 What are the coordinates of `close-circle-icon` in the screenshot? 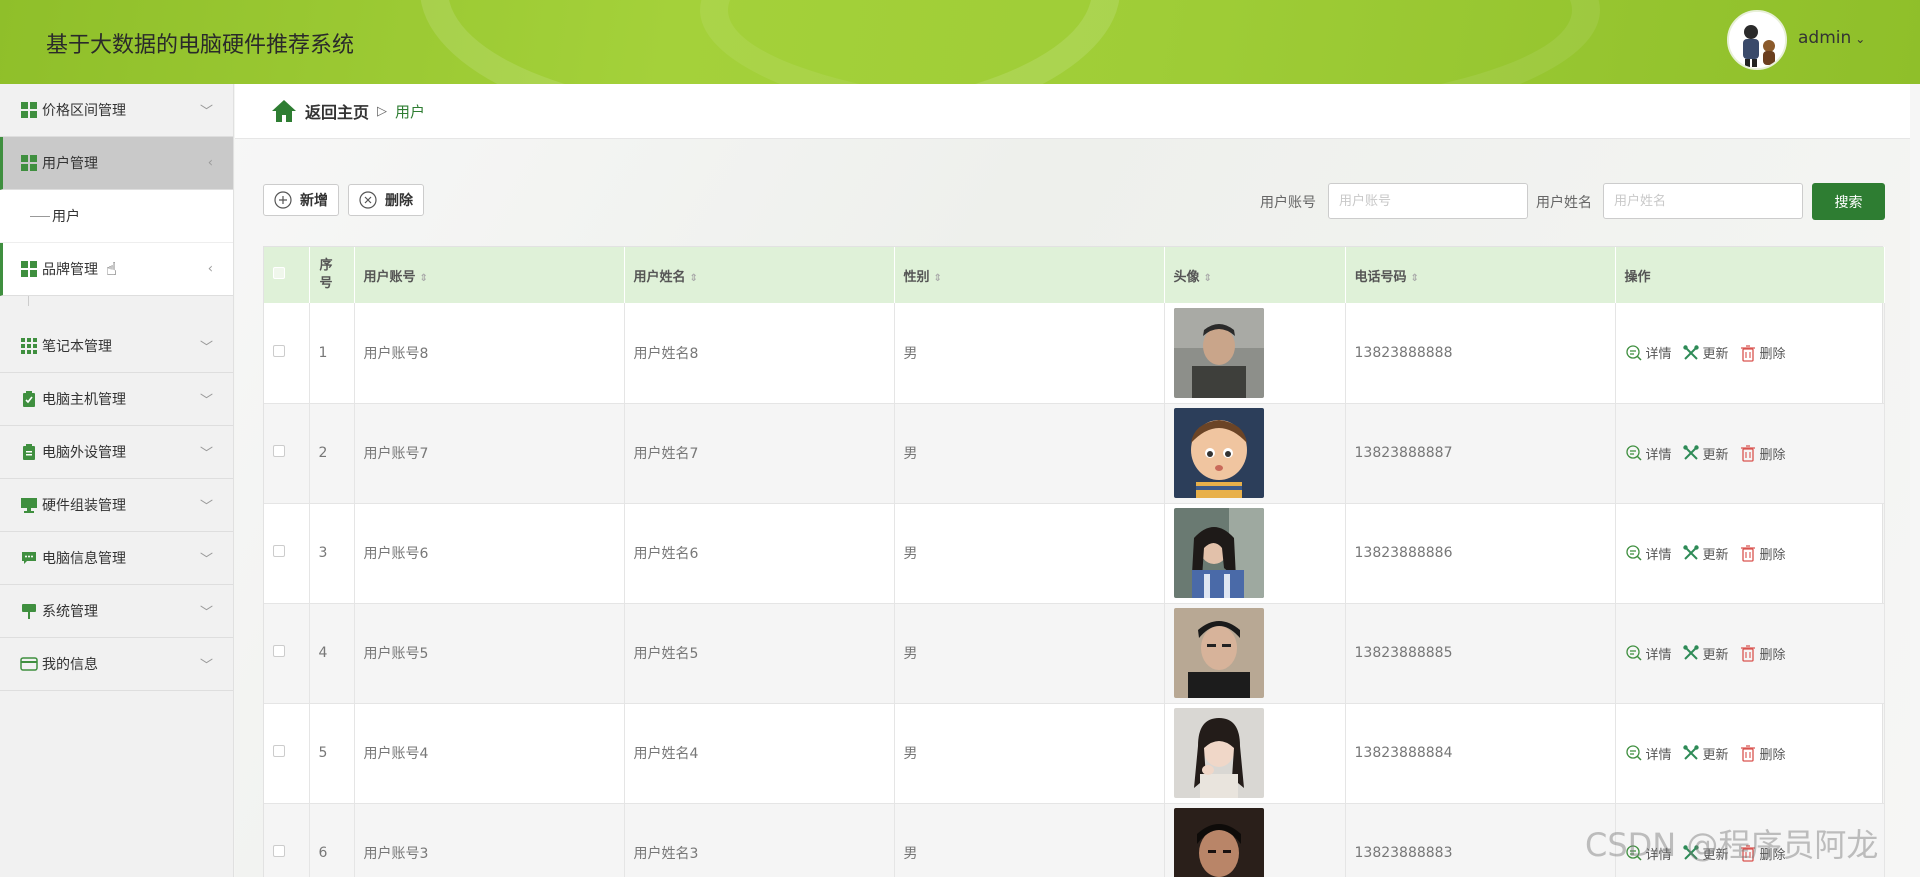 It's located at (368, 200).